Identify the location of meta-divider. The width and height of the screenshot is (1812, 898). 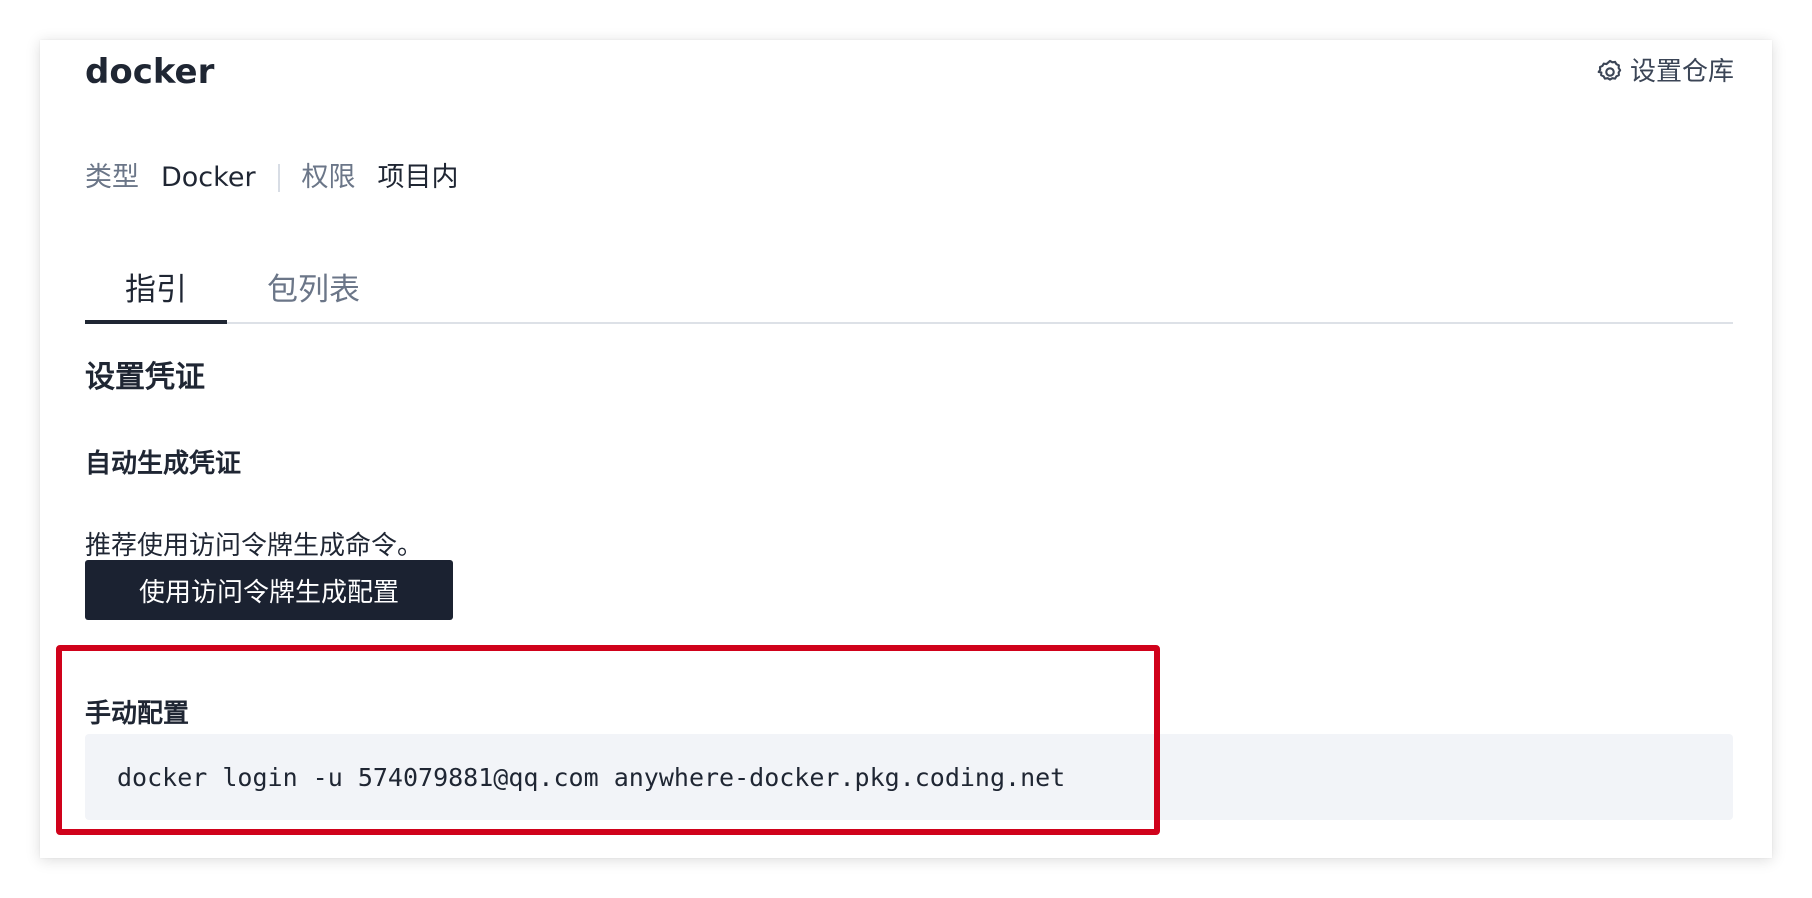
(278, 178).